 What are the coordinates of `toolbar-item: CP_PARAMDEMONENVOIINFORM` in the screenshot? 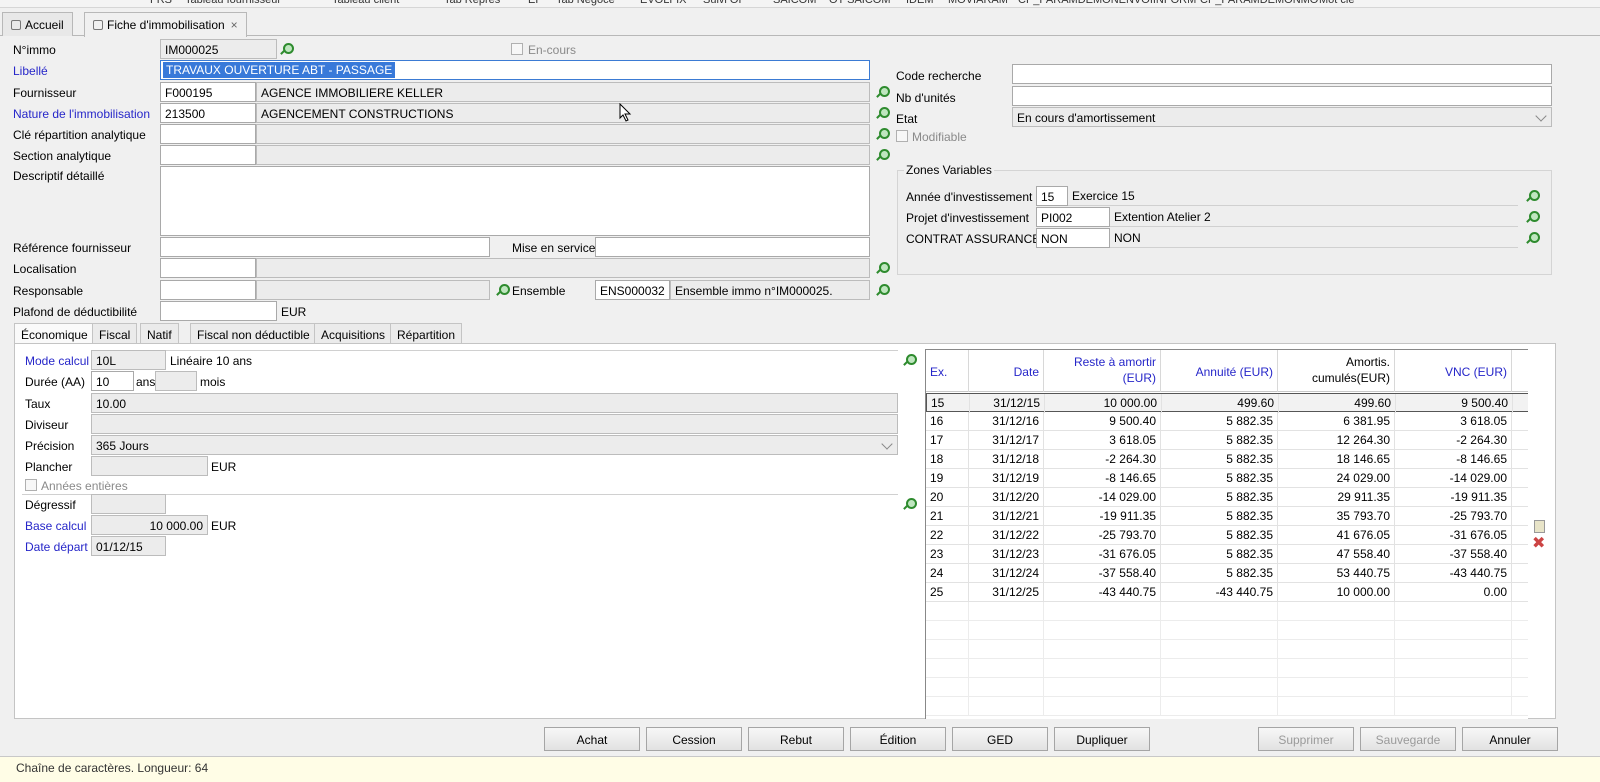 It's located at (1107, 3).